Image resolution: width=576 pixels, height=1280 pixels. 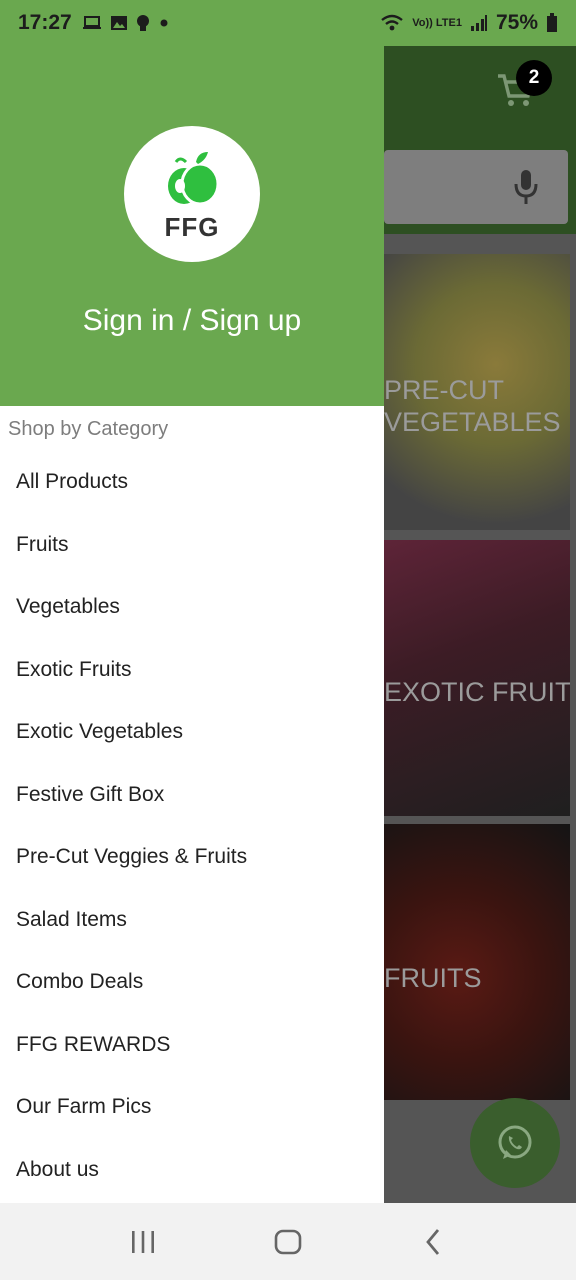 I want to click on logo-text: FFG, so click(x=192, y=227).